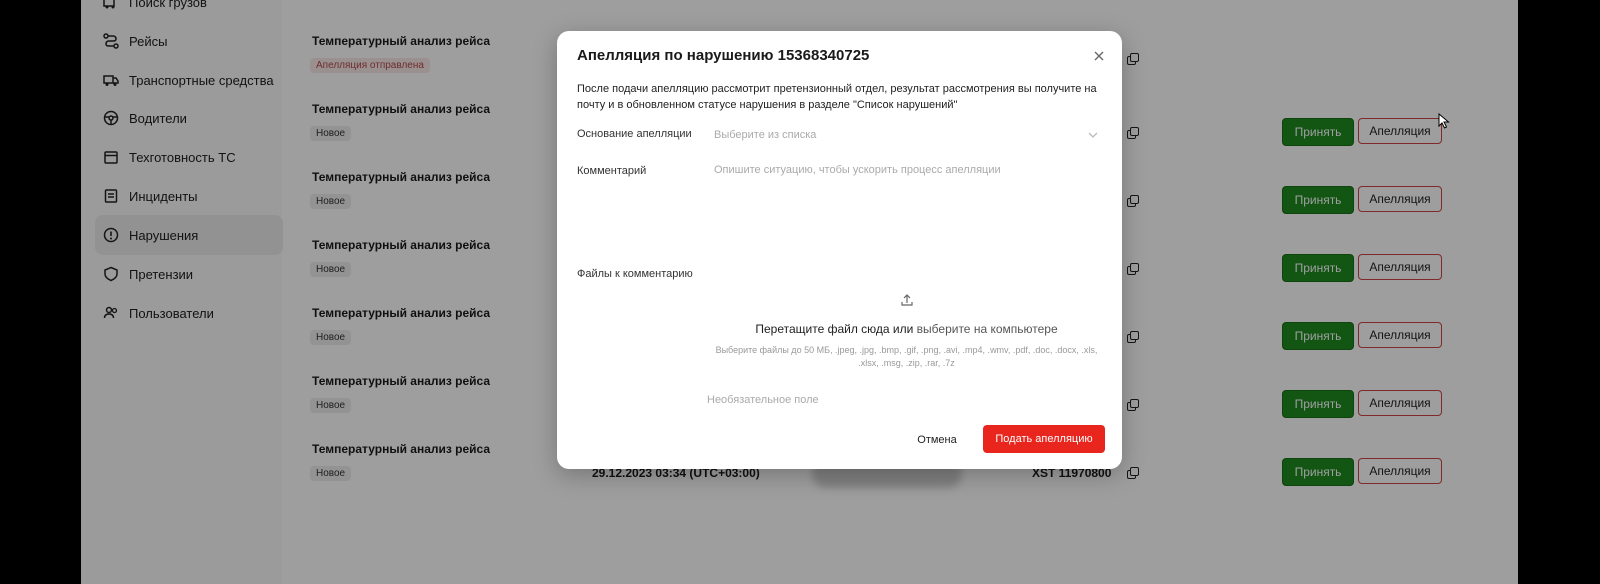 This screenshot has width=1600, height=584. What do you see at coordinates (635, 274) in the screenshot?
I see `files-label: Файлы к комментарию` at bounding box center [635, 274].